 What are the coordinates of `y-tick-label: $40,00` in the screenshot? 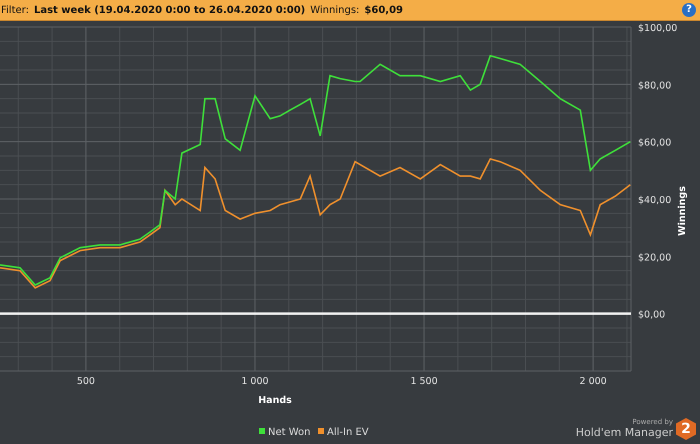 It's located at (655, 200).